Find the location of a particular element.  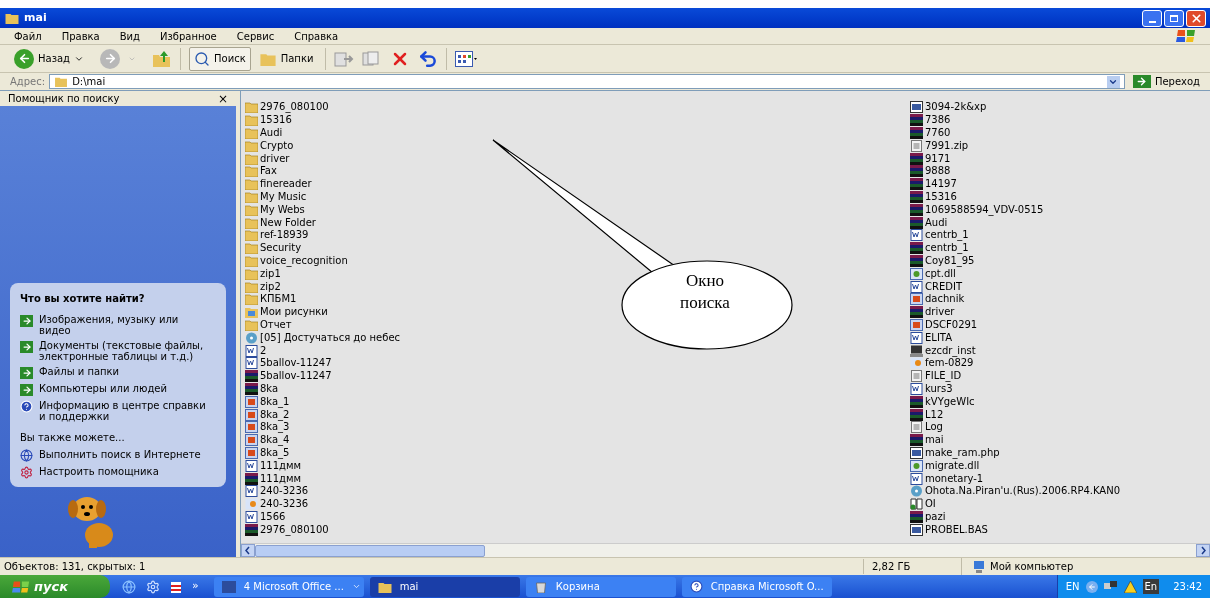

file-name: pazi is located at coordinates (935, 516).